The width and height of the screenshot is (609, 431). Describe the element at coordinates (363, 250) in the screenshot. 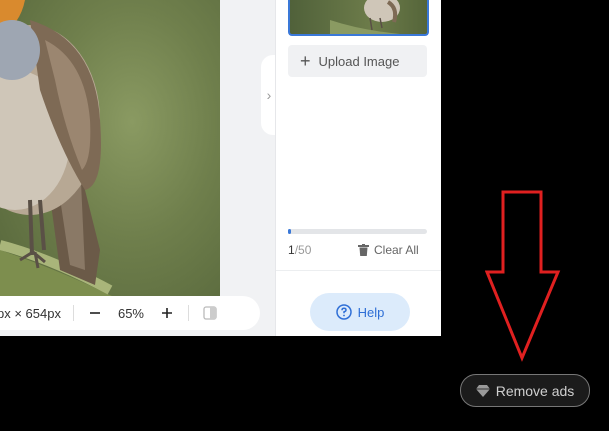

I see `trash-icon` at that location.